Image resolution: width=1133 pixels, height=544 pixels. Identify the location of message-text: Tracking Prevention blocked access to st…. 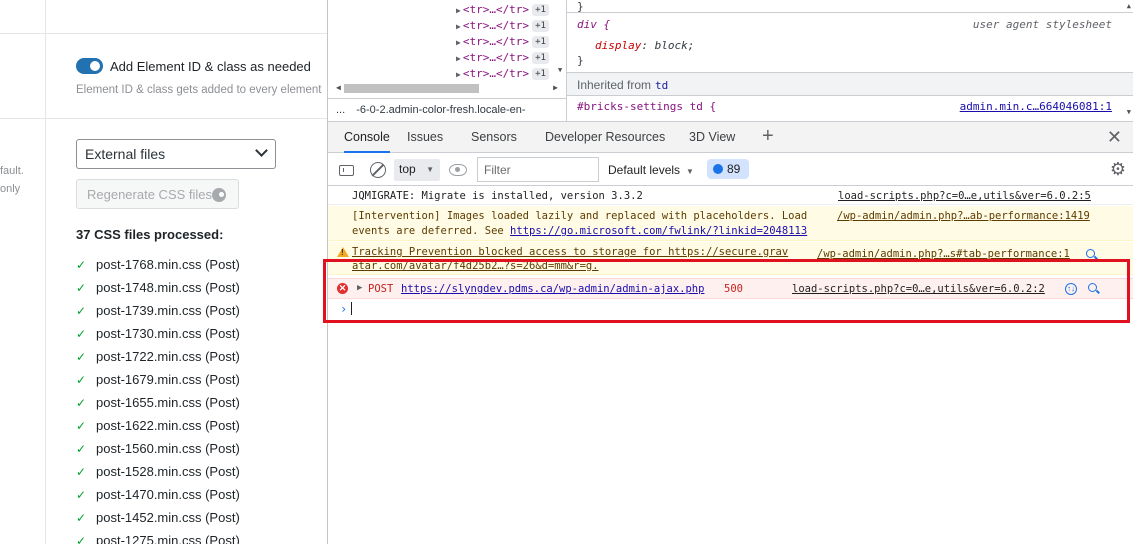
(570, 252).